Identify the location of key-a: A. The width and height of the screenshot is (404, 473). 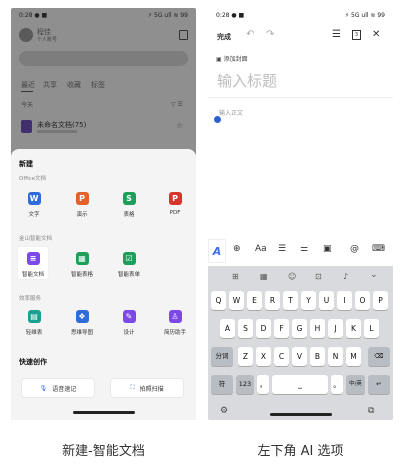
(227, 328).